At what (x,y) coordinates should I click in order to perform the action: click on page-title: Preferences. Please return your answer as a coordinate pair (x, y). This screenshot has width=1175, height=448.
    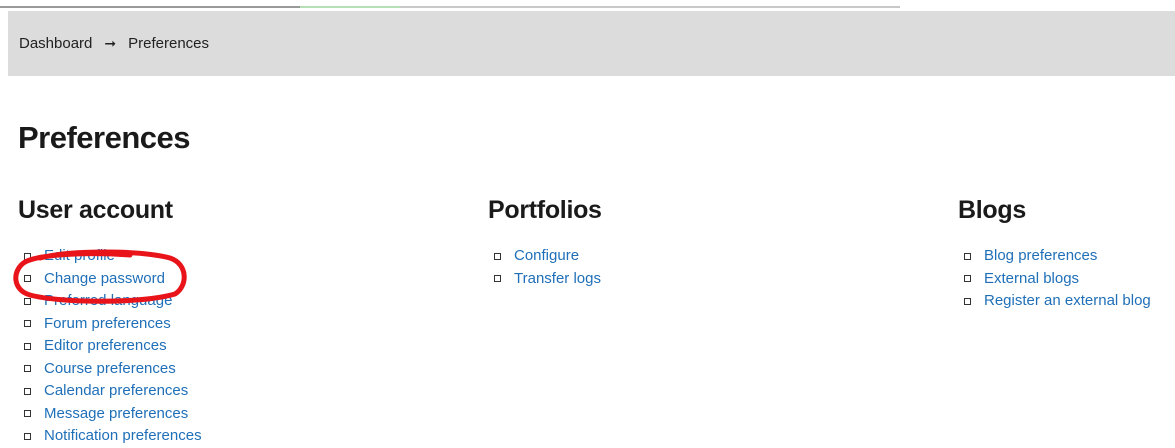
    Looking at the image, I should click on (104, 137).